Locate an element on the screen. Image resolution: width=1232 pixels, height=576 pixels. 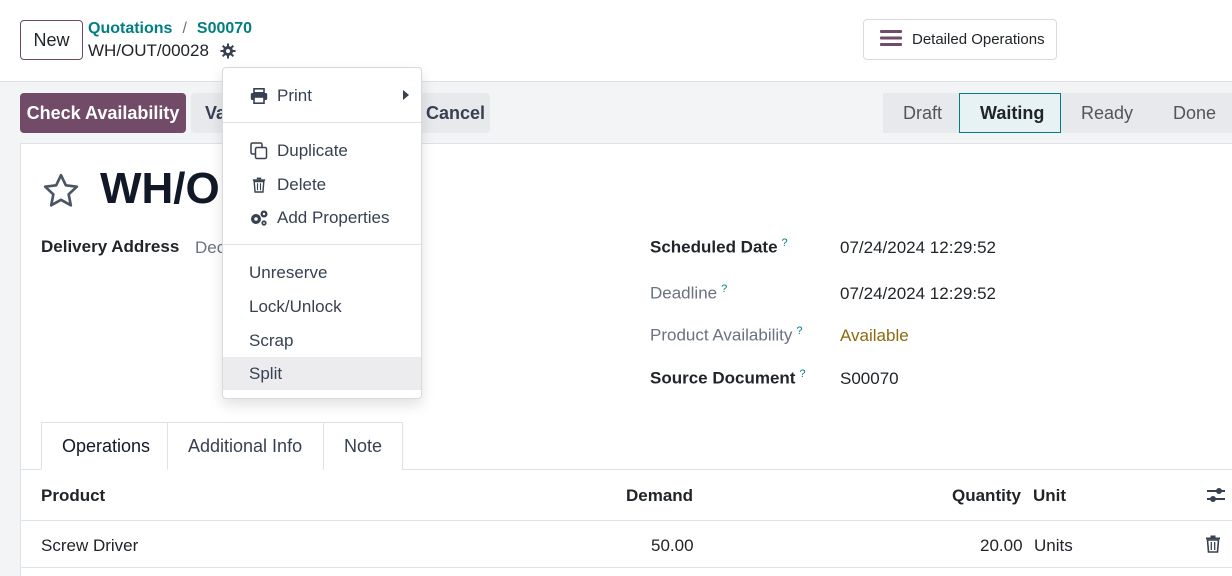
menu-duplicate: Duplicate is located at coordinates (322, 150).